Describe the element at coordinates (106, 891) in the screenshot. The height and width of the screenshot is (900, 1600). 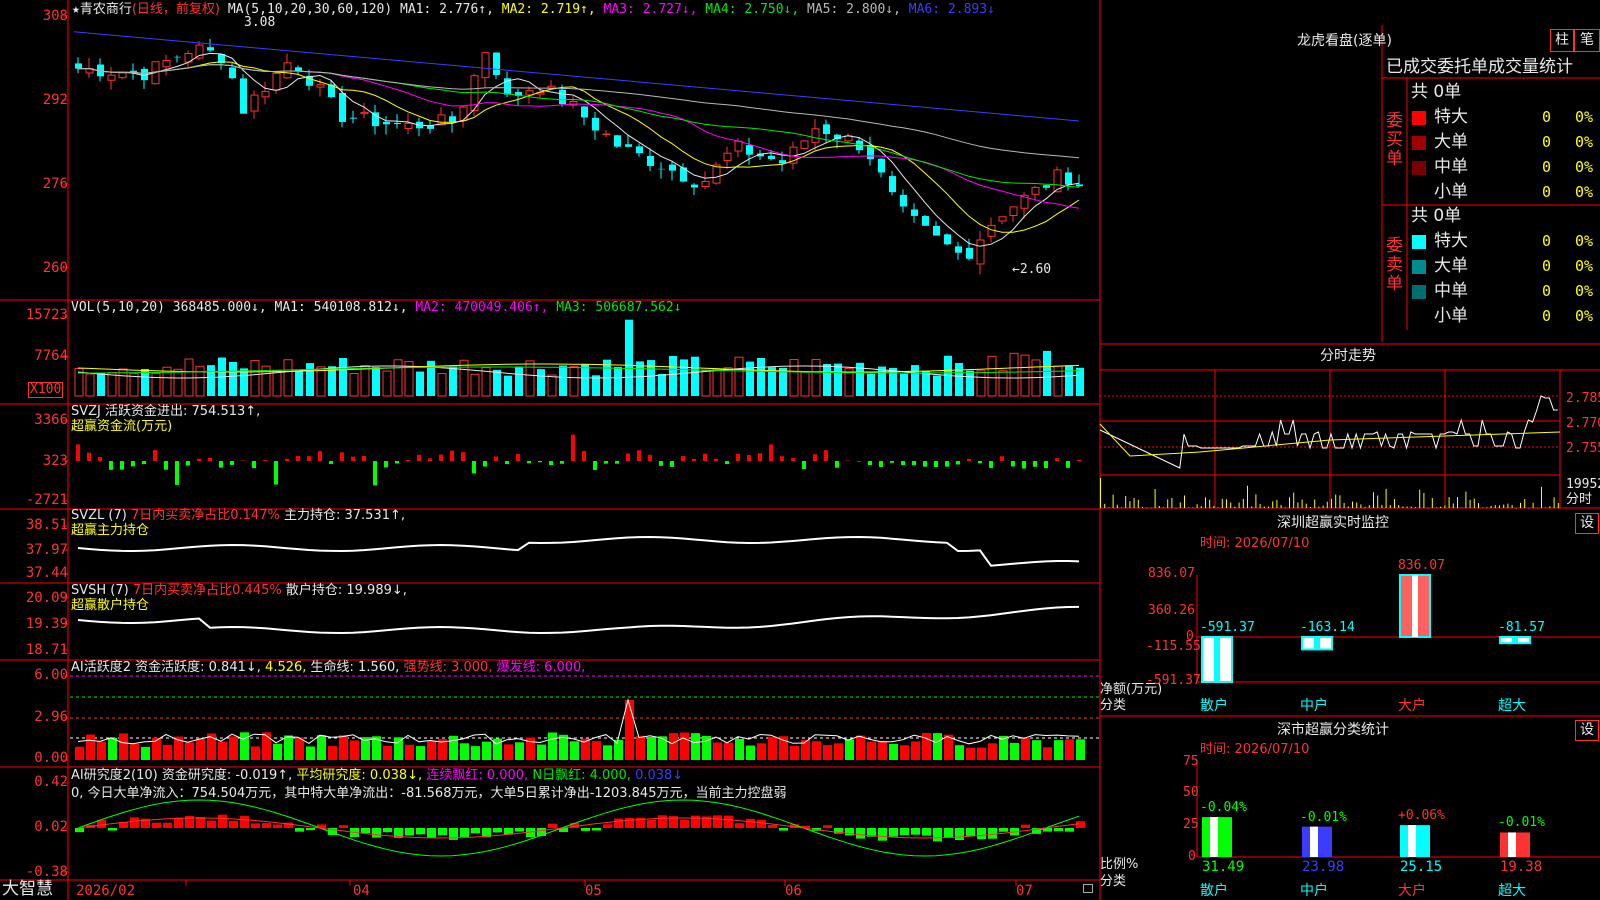
I see `date-axis-label: 2026/02` at that location.